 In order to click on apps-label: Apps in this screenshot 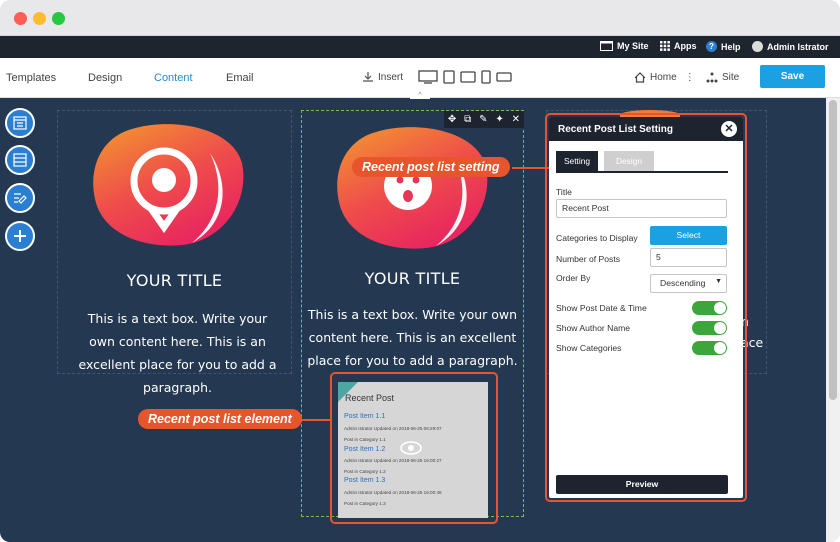, I will do `click(685, 46)`.